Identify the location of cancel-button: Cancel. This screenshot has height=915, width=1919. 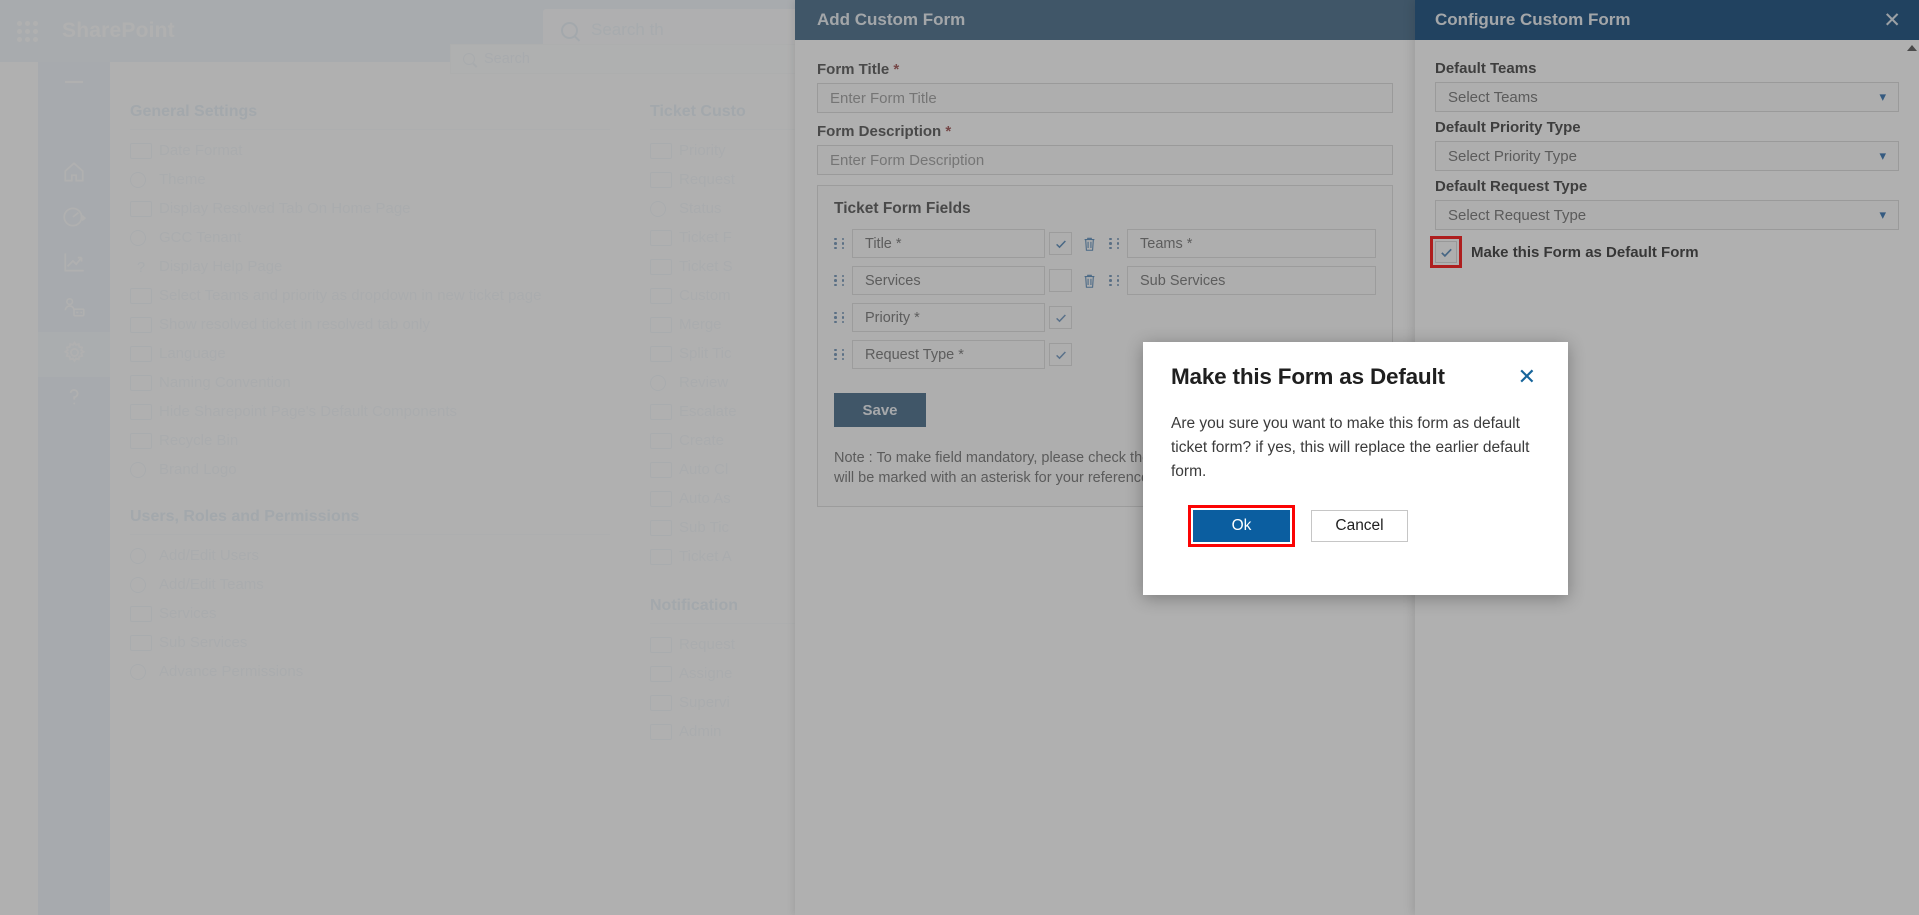
(1359, 525).